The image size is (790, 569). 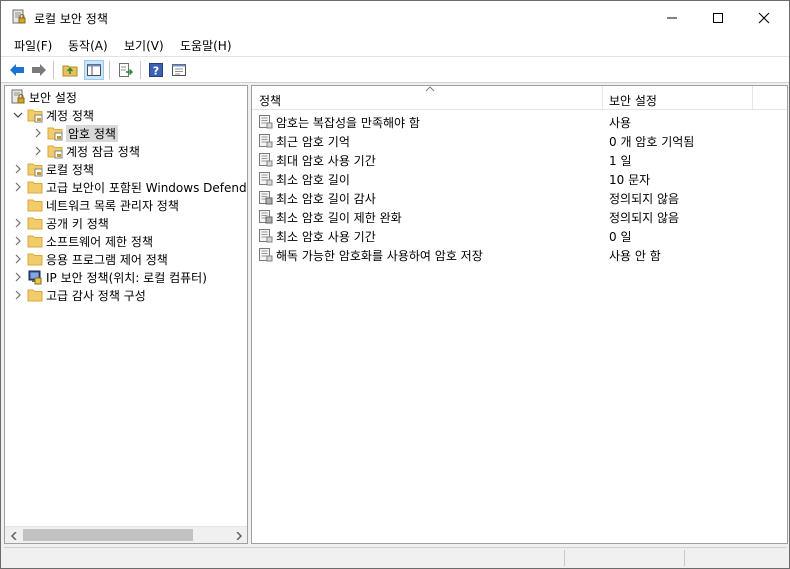 I want to click on list-item: 최근 암호 기억 0 개 암호 기억됨, so click(x=519, y=140).